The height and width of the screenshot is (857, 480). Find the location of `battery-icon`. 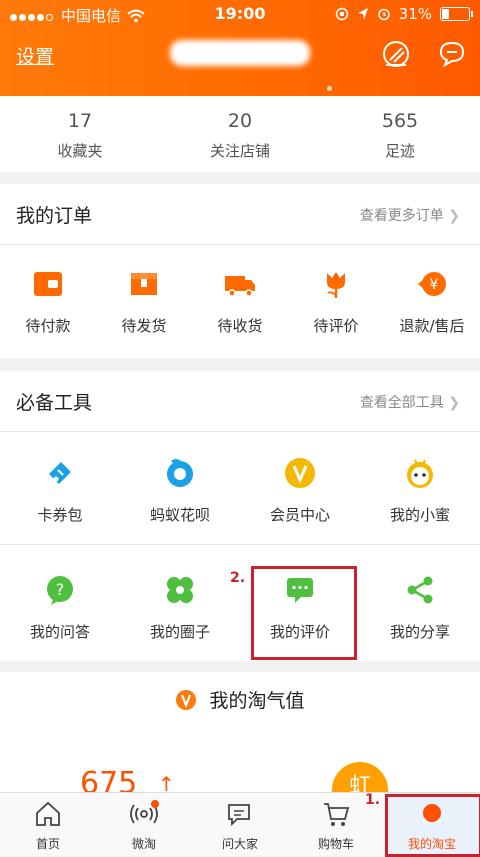

battery-icon is located at coordinates (456, 14).